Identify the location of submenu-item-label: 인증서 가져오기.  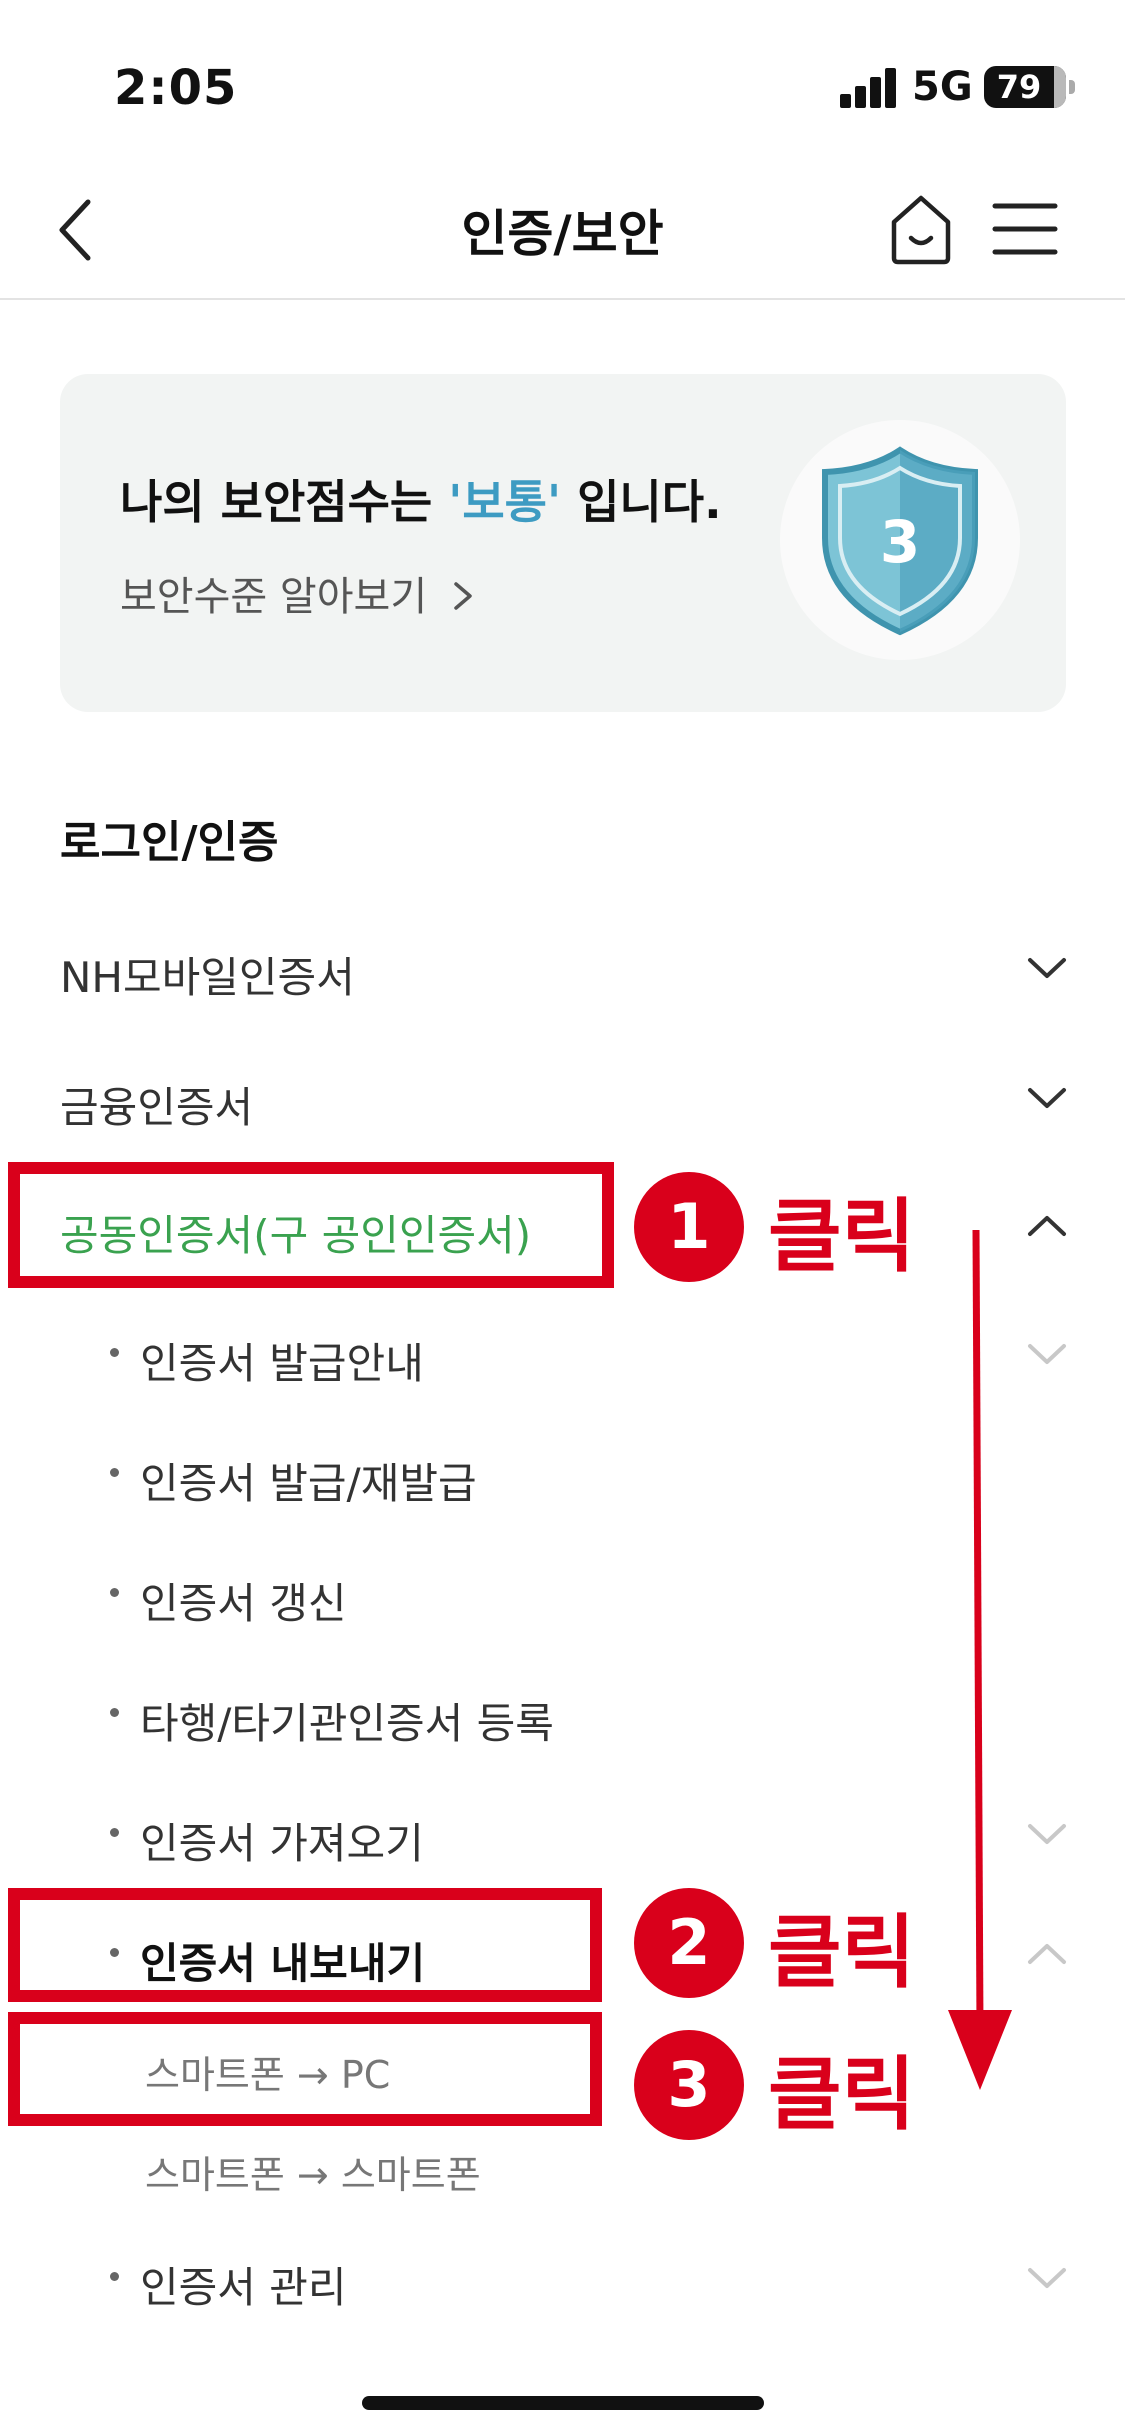
(282, 1843).